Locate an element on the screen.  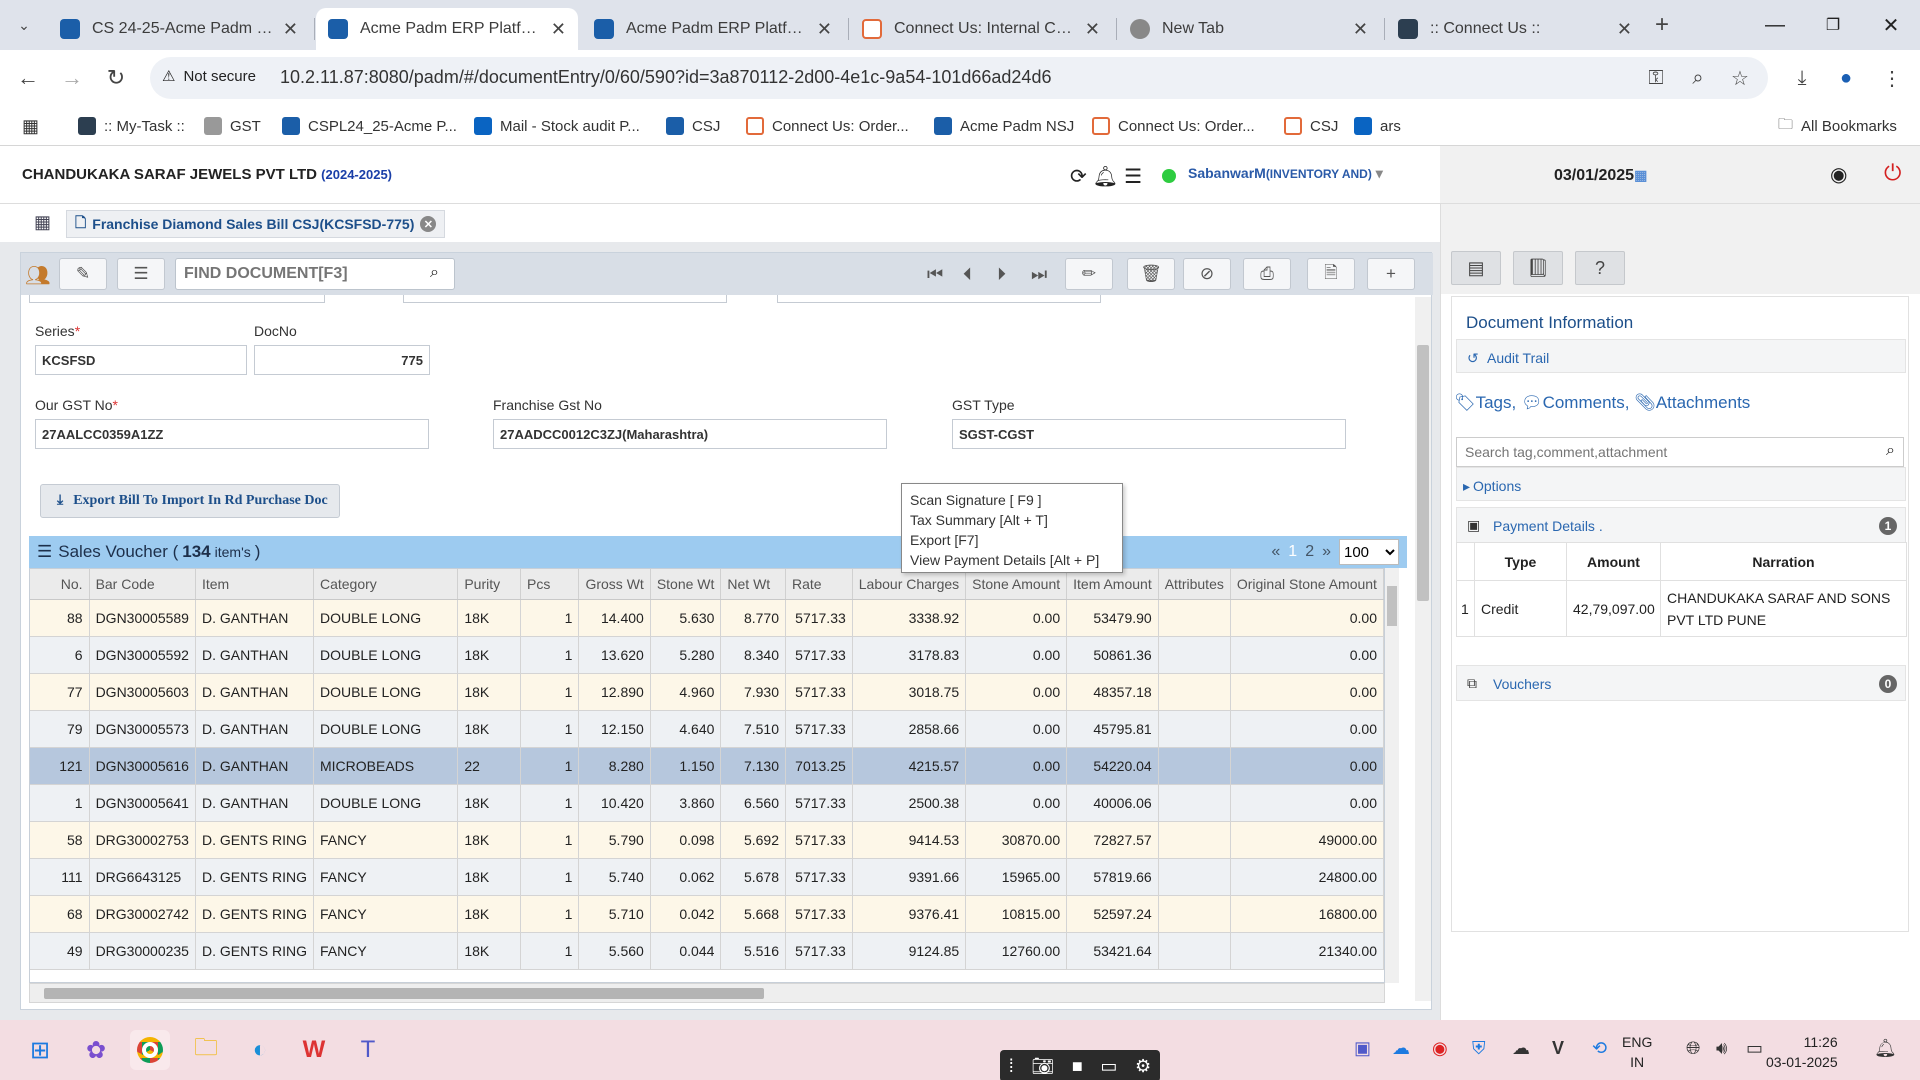
security-indicator: ⚠ Not secure is located at coordinates (209, 76).